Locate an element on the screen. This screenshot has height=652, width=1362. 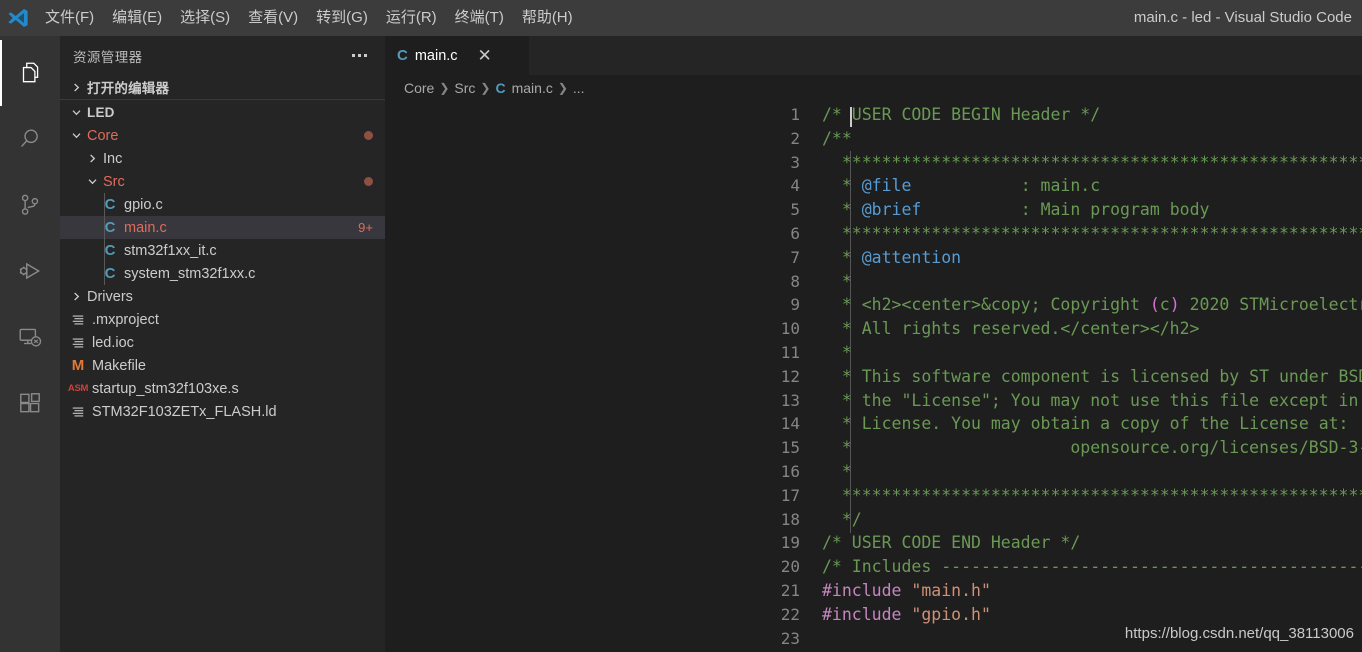
code-line: 5 * @brief : Main program body is located at coordinates (873, 210).